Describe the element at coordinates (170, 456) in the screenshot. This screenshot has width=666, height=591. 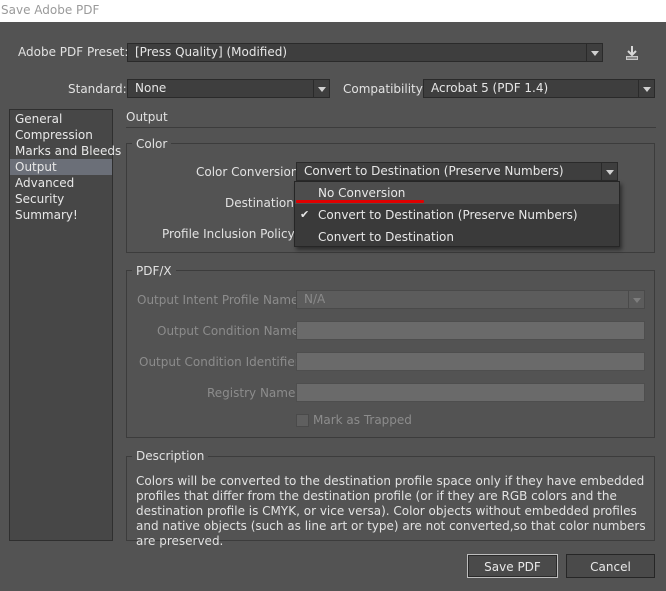
I see `description-panel-title: Description` at that location.